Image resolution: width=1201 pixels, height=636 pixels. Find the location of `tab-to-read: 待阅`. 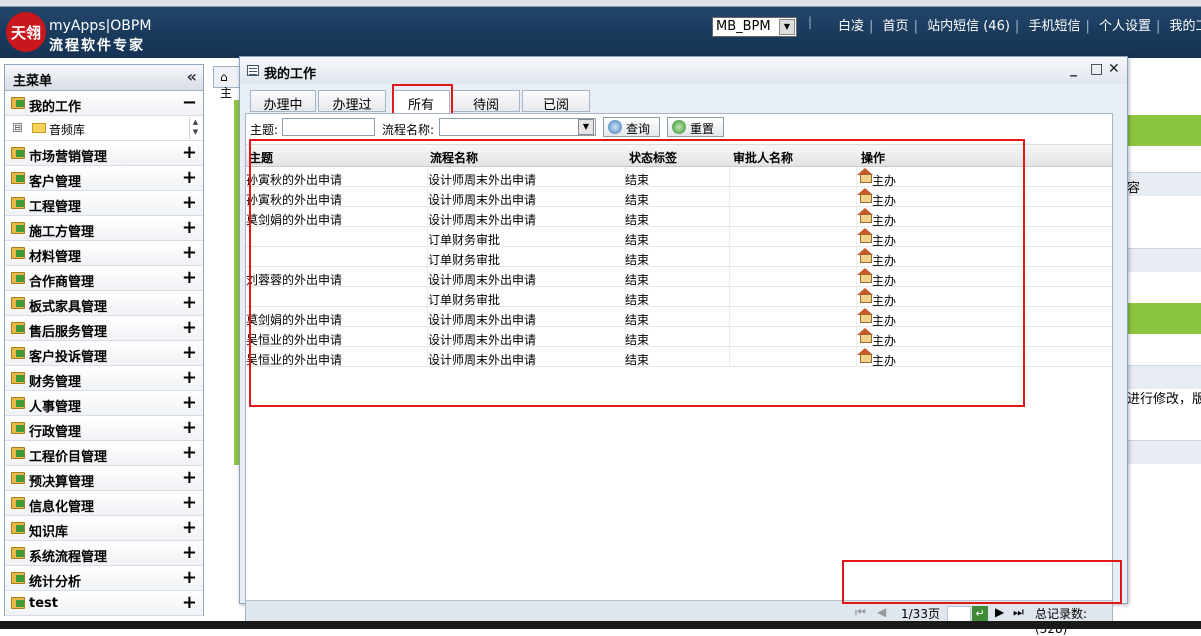

tab-to-read: 待阅 is located at coordinates (486, 101).